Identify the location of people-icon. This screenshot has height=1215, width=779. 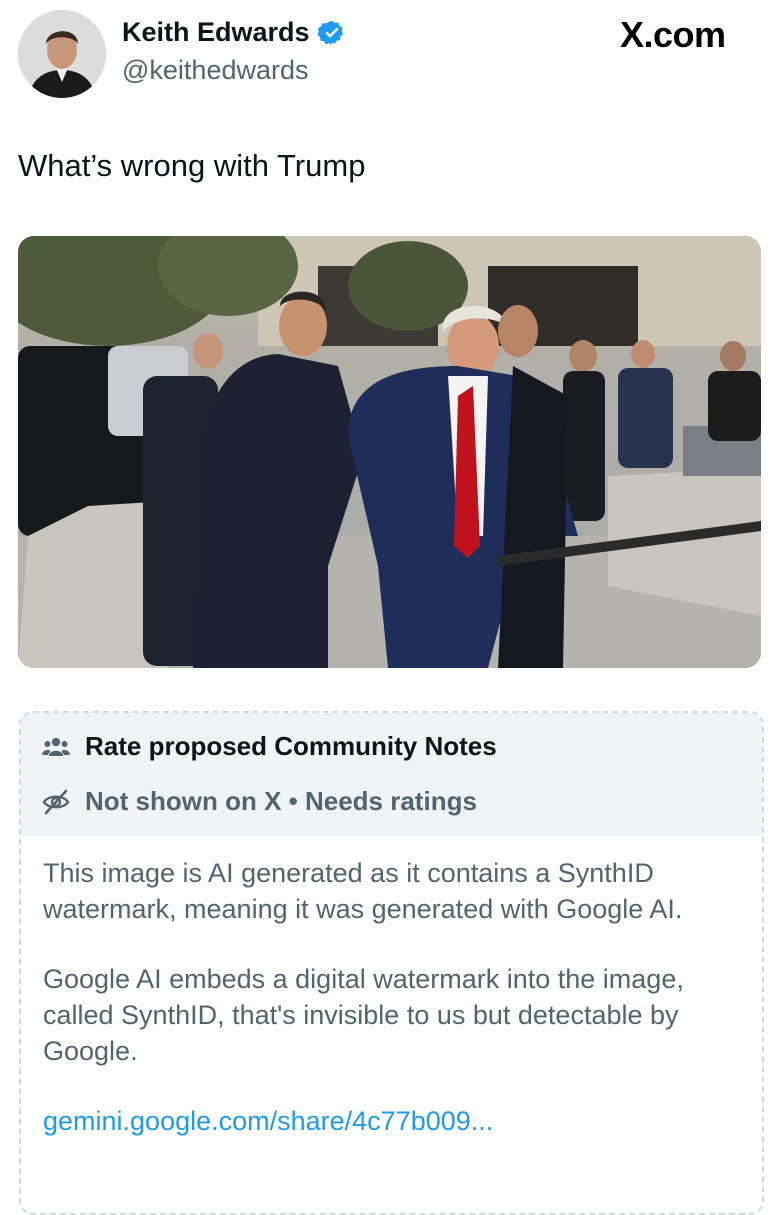
(56, 746).